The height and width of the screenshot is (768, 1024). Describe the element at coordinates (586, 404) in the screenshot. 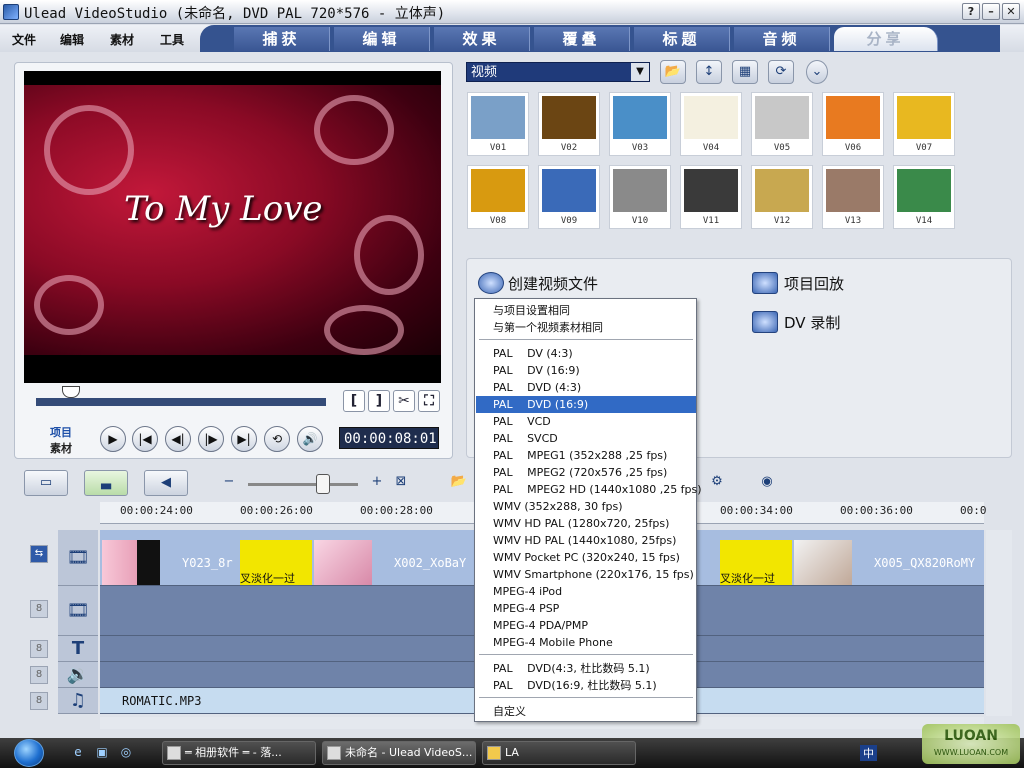

I see `menu-item: PAL DVD (16:9)` at that location.